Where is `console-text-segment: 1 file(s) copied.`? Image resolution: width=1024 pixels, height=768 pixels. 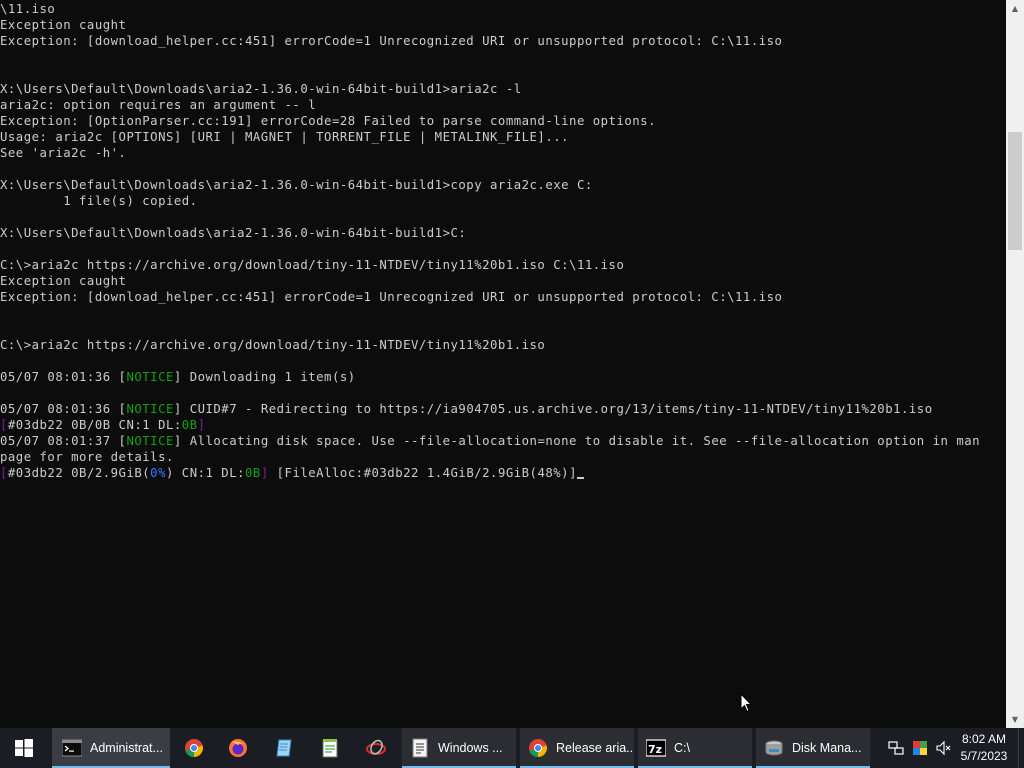
console-text-segment: 1 file(s) copied. is located at coordinates (99, 201).